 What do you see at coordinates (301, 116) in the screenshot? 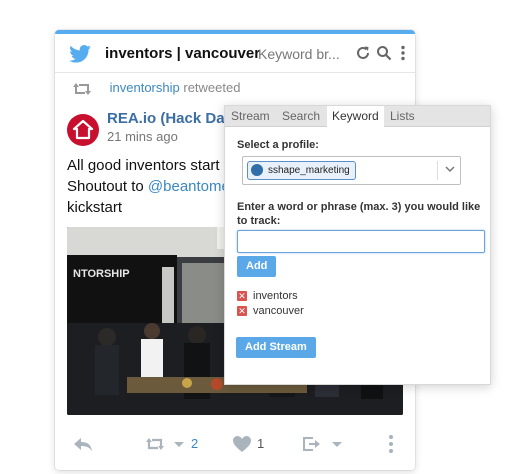
I see `tab-search: Search` at bounding box center [301, 116].